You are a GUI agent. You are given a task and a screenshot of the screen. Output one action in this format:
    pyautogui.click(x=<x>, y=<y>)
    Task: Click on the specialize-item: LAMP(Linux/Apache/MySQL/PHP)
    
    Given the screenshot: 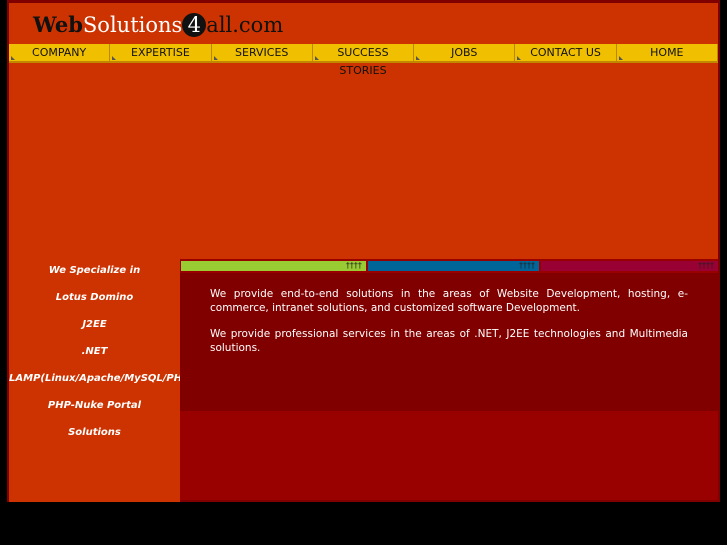 What is the action you would take?
    pyautogui.click(x=102, y=378)
    